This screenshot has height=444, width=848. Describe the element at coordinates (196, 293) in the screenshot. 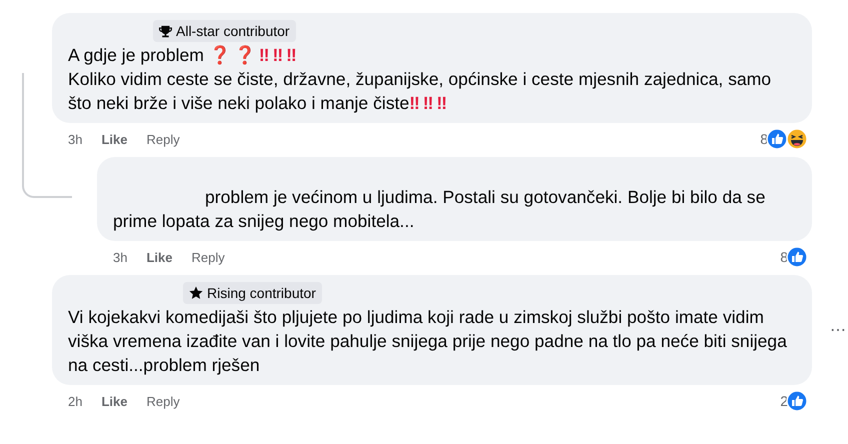

I see `star-icon` at that location.